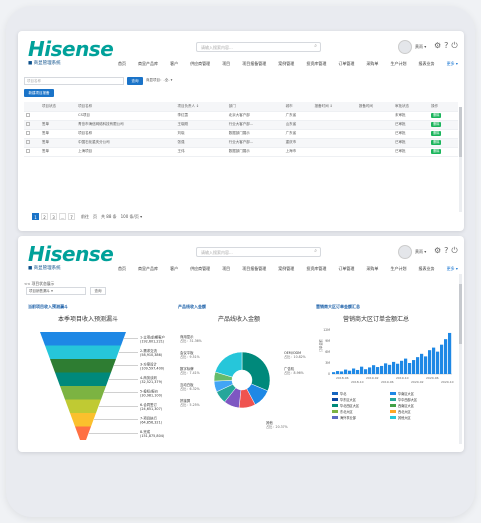  Describe the element at coordinates (98, 291) in the screenshot. I see `chart-query-button: 查询` at that location.